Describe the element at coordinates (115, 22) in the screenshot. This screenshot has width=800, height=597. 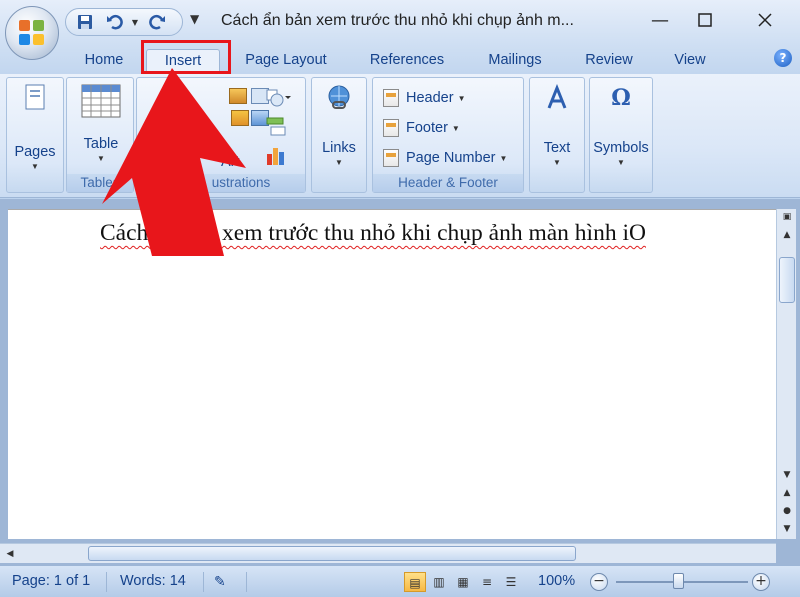
I see `undo-icon` at that location.